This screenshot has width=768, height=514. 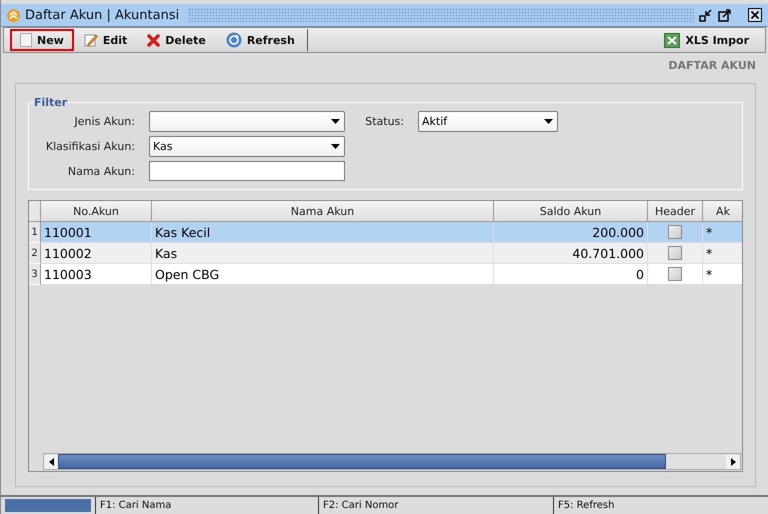 I want to click on table-cell: Open CBG, so click(x=323, y=274).